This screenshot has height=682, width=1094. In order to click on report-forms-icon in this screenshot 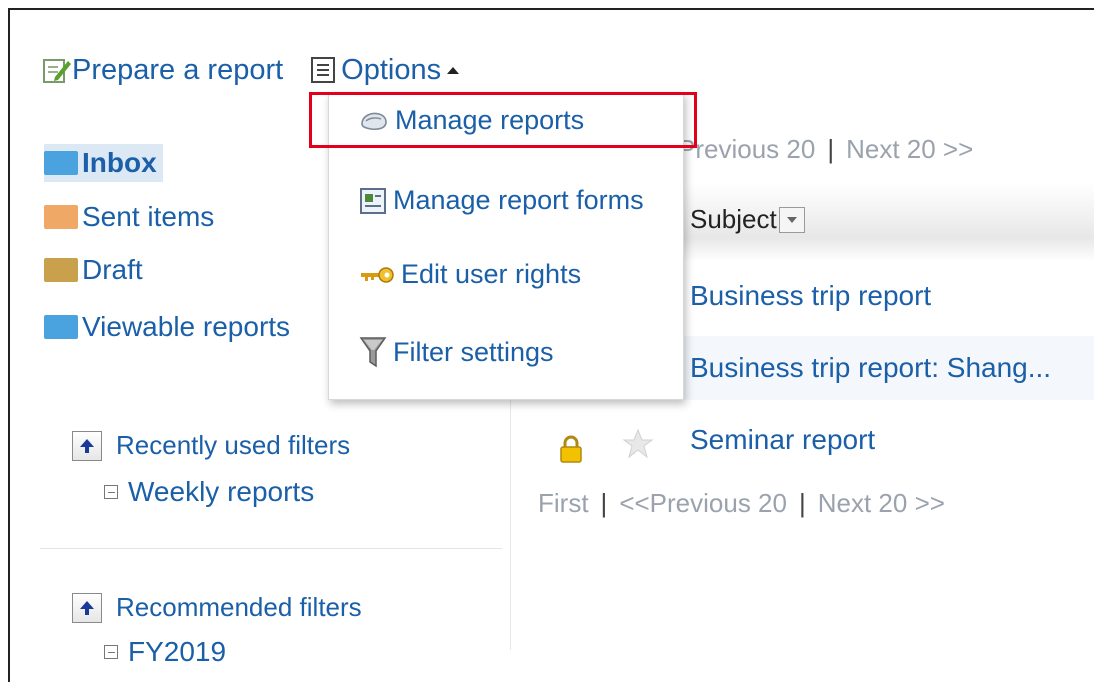, I will do `click(373, 200)`.